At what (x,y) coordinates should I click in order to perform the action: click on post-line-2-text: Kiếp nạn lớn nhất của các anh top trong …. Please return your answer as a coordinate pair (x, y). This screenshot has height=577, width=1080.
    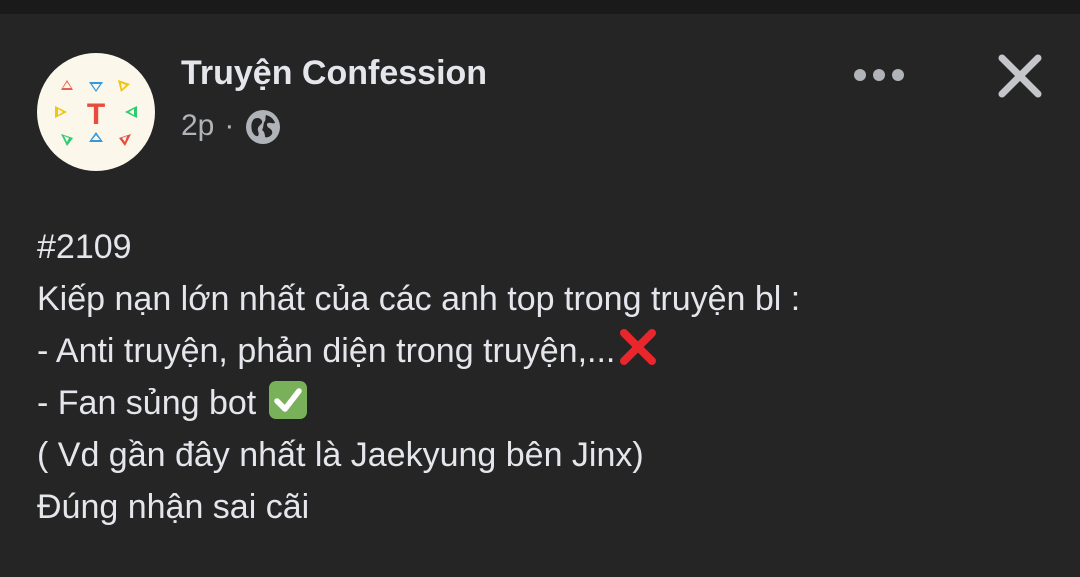
    Looking at the image, I should click on (419, 299).